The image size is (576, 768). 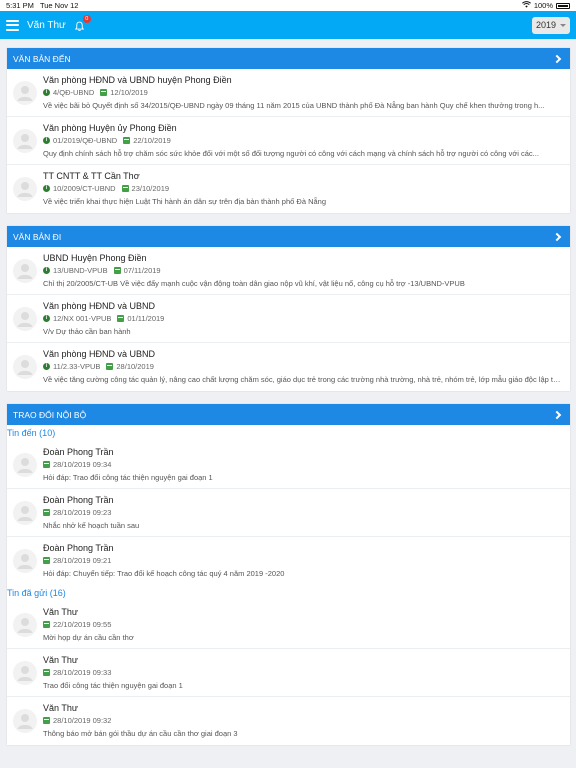 I want to click on doc-number: 12/NX 001-VPUB, so click(x=82, y=318).